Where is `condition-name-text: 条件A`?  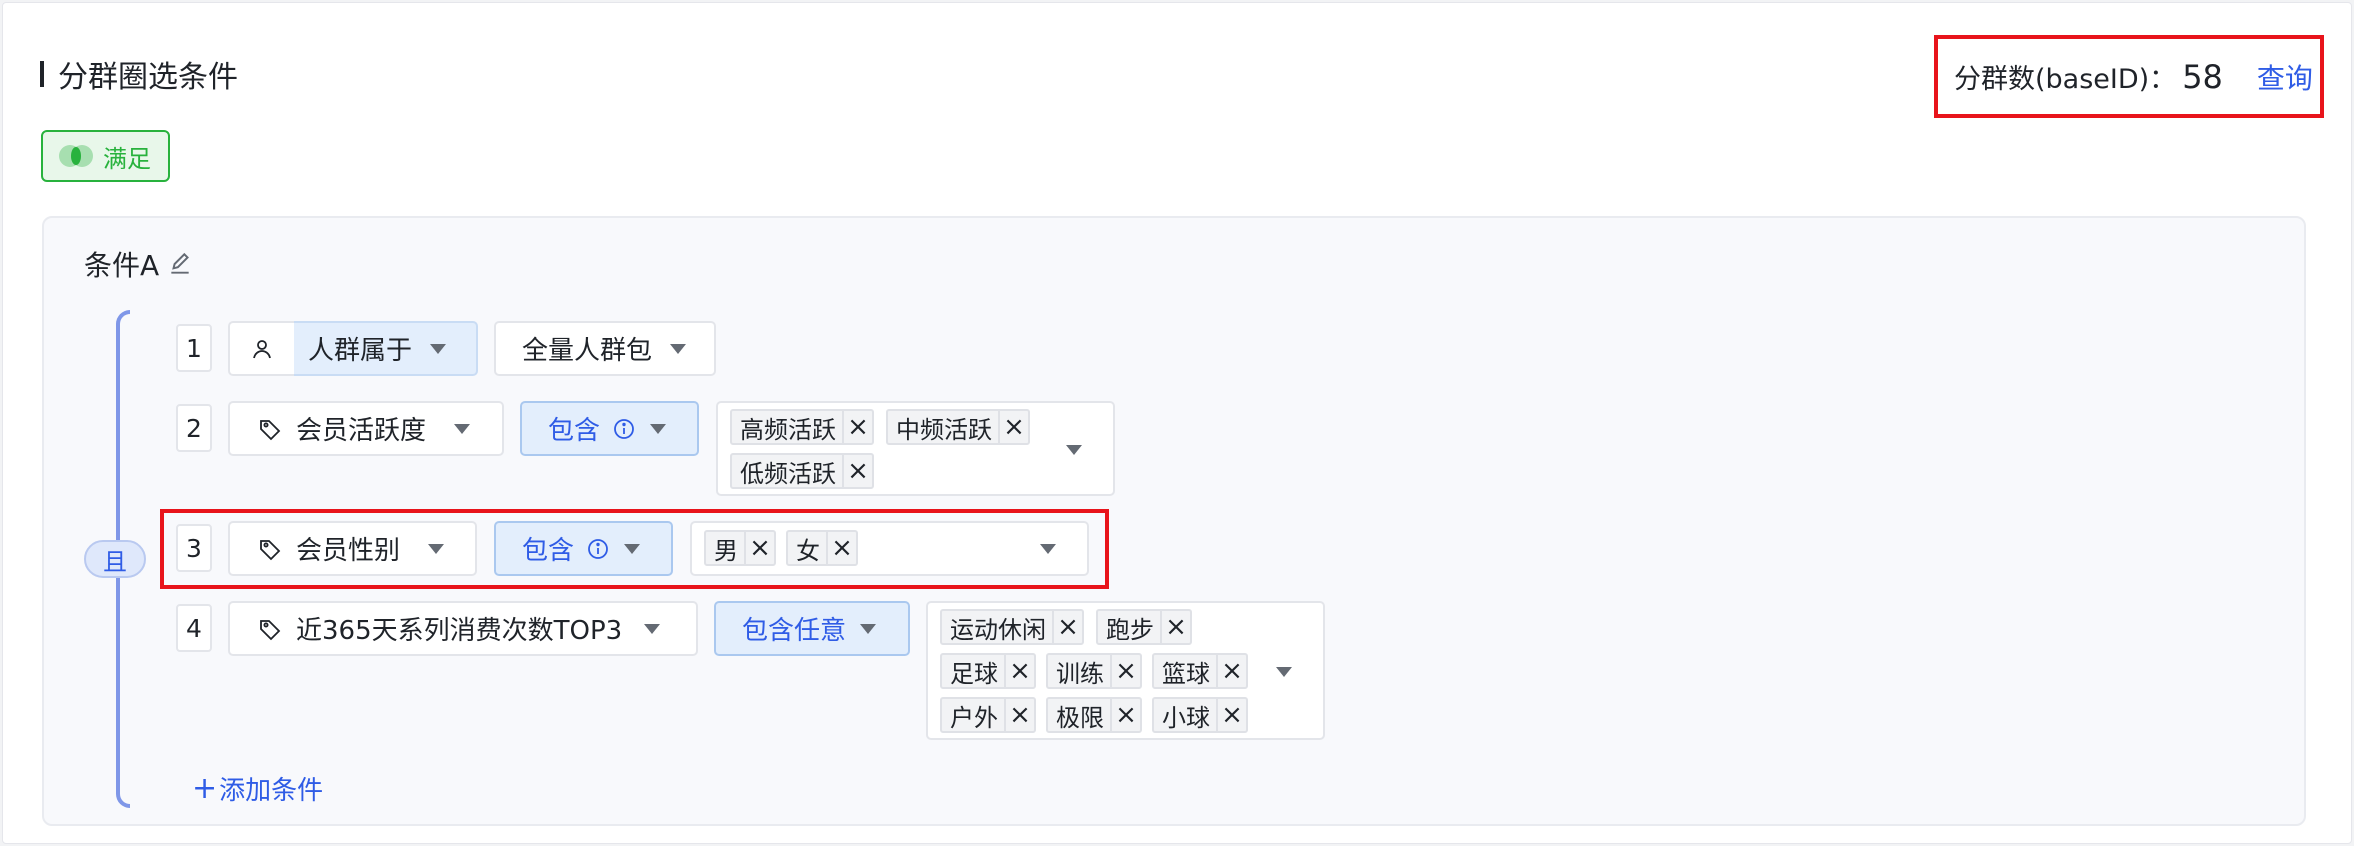 condition-name-text: 条件A is located at coordinates (122, 265).